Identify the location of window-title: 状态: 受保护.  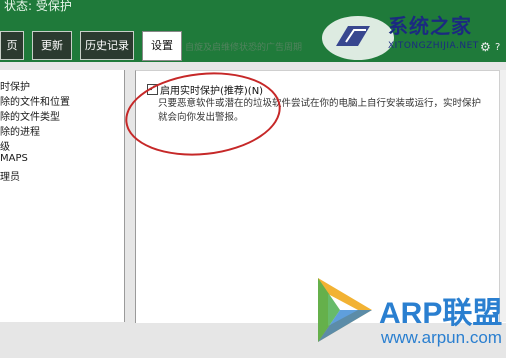
(38, 6).